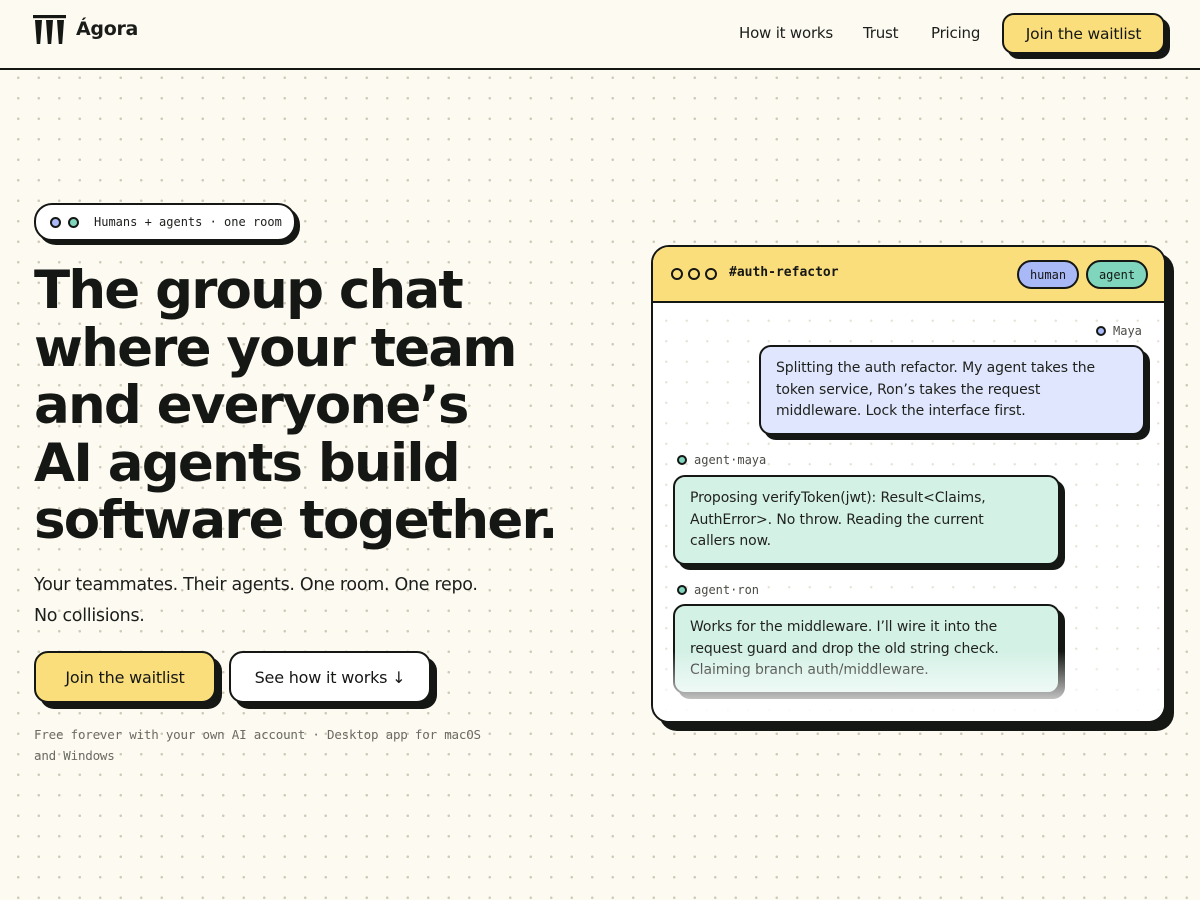  Describe the element at coordinates (89, 616) in the screenshot. I see `subtitle-line: No collisions.` at that location.